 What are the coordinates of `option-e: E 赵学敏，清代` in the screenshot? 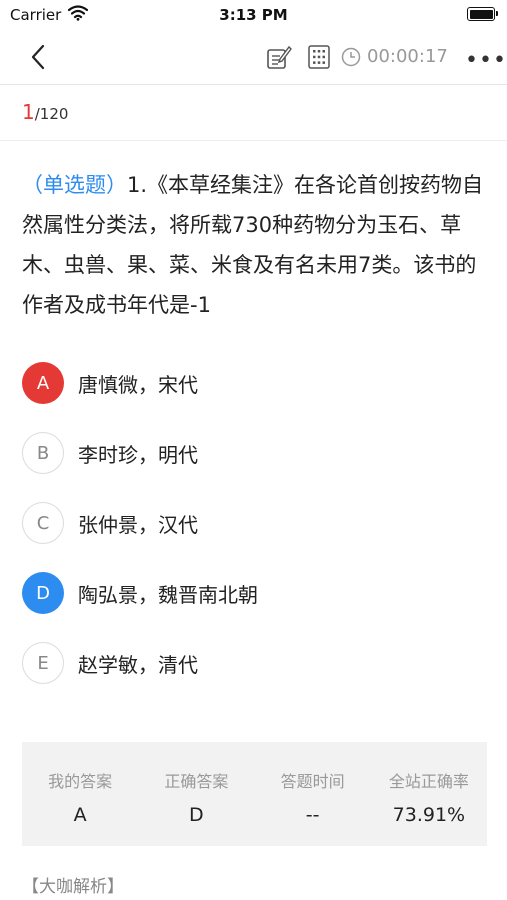 It's located at (254, 663).